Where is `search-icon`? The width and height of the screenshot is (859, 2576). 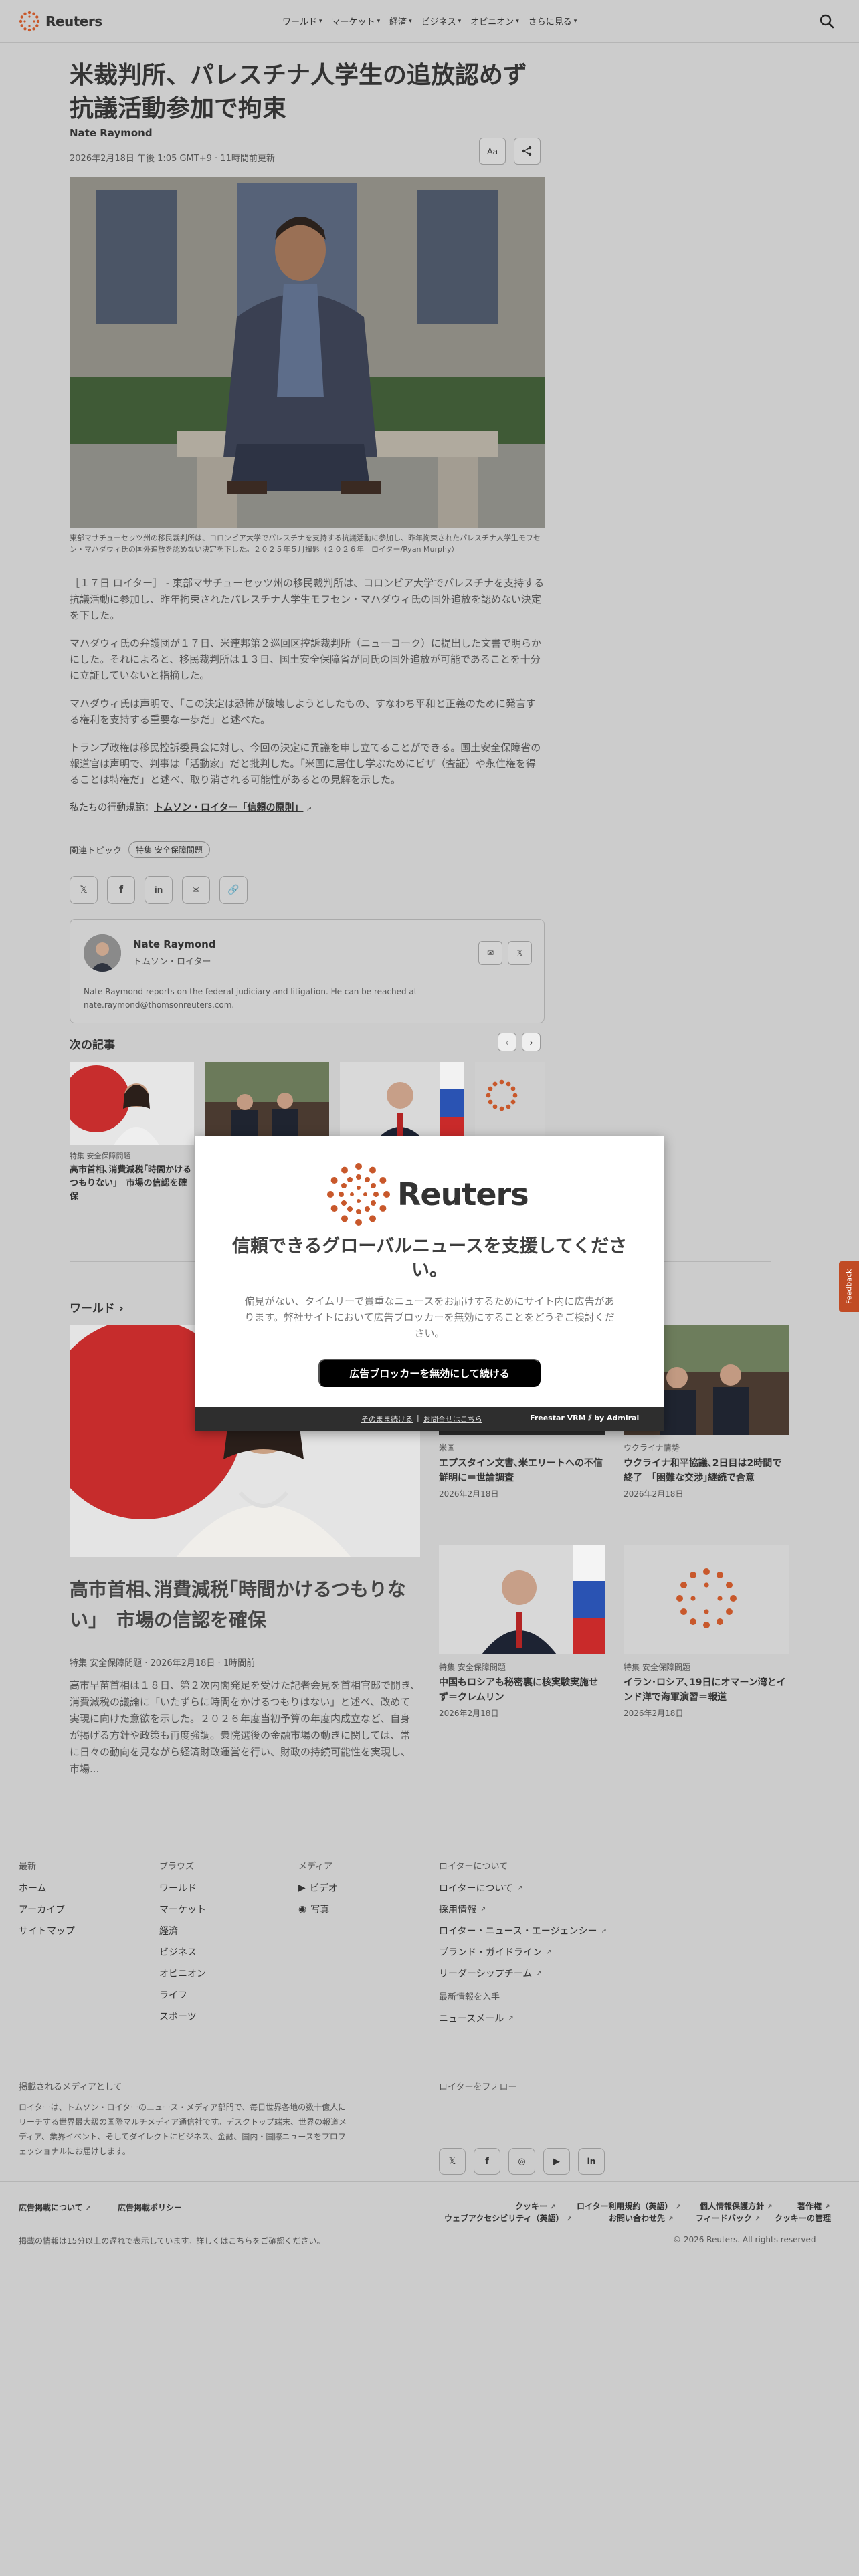 search-icon is located at coordinates (827, 21).